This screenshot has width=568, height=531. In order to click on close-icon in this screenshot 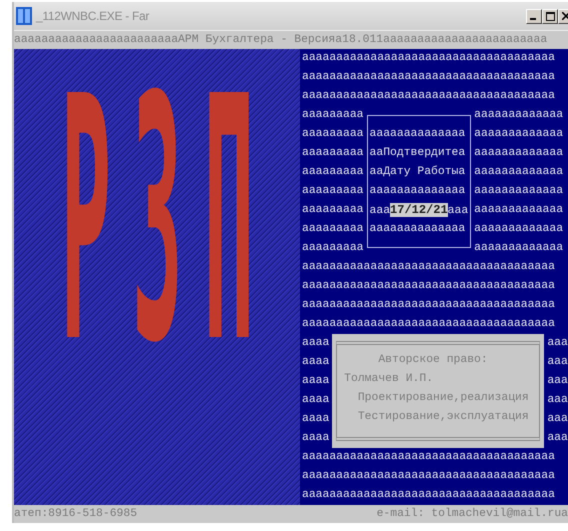, I will do `click(565, 16)`.